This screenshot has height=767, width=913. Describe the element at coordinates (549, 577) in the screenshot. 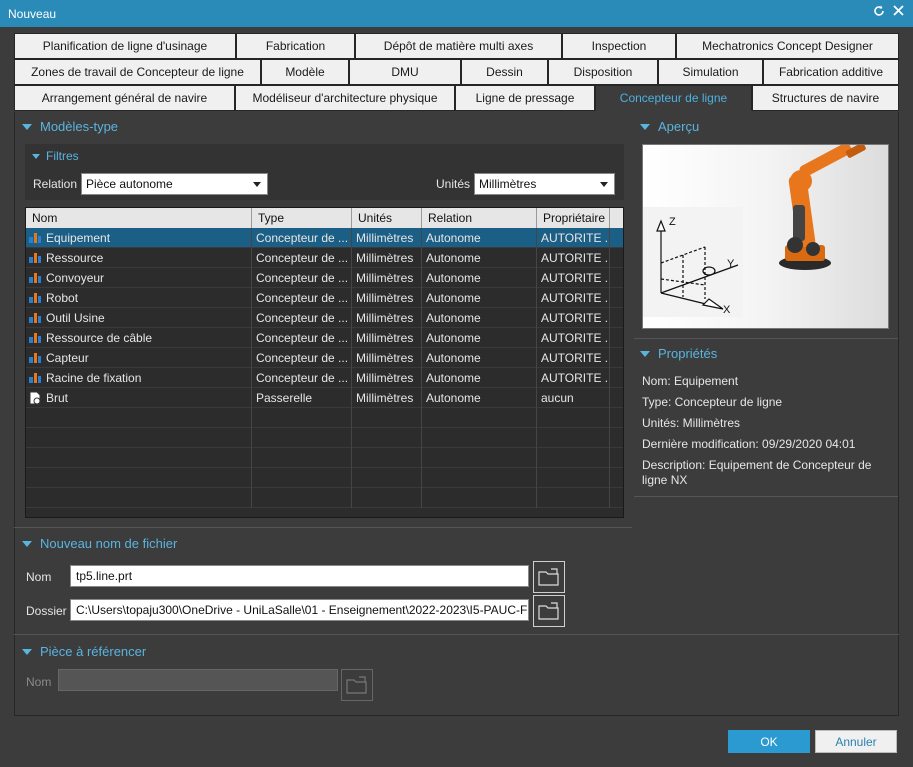

I see `browse-filename-button` at that location.